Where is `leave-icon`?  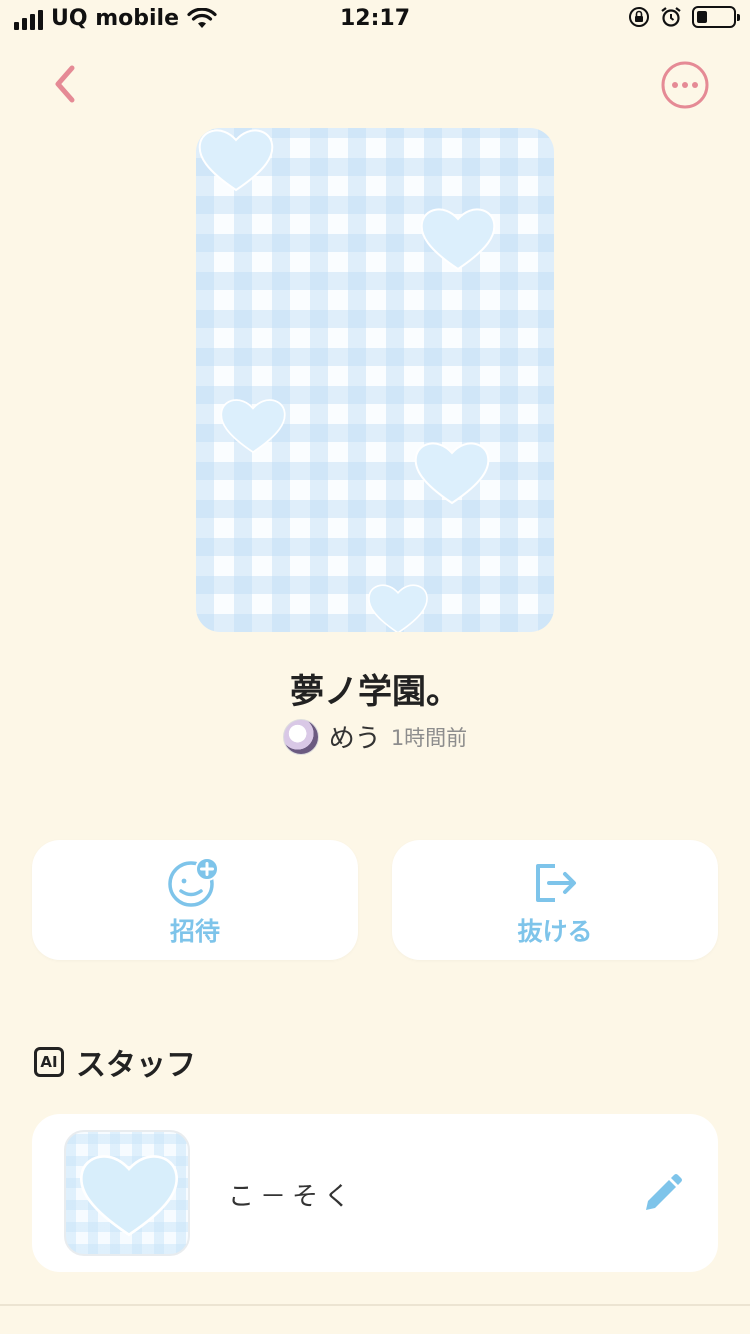
leave-icon is located at coordinates (556, 883).